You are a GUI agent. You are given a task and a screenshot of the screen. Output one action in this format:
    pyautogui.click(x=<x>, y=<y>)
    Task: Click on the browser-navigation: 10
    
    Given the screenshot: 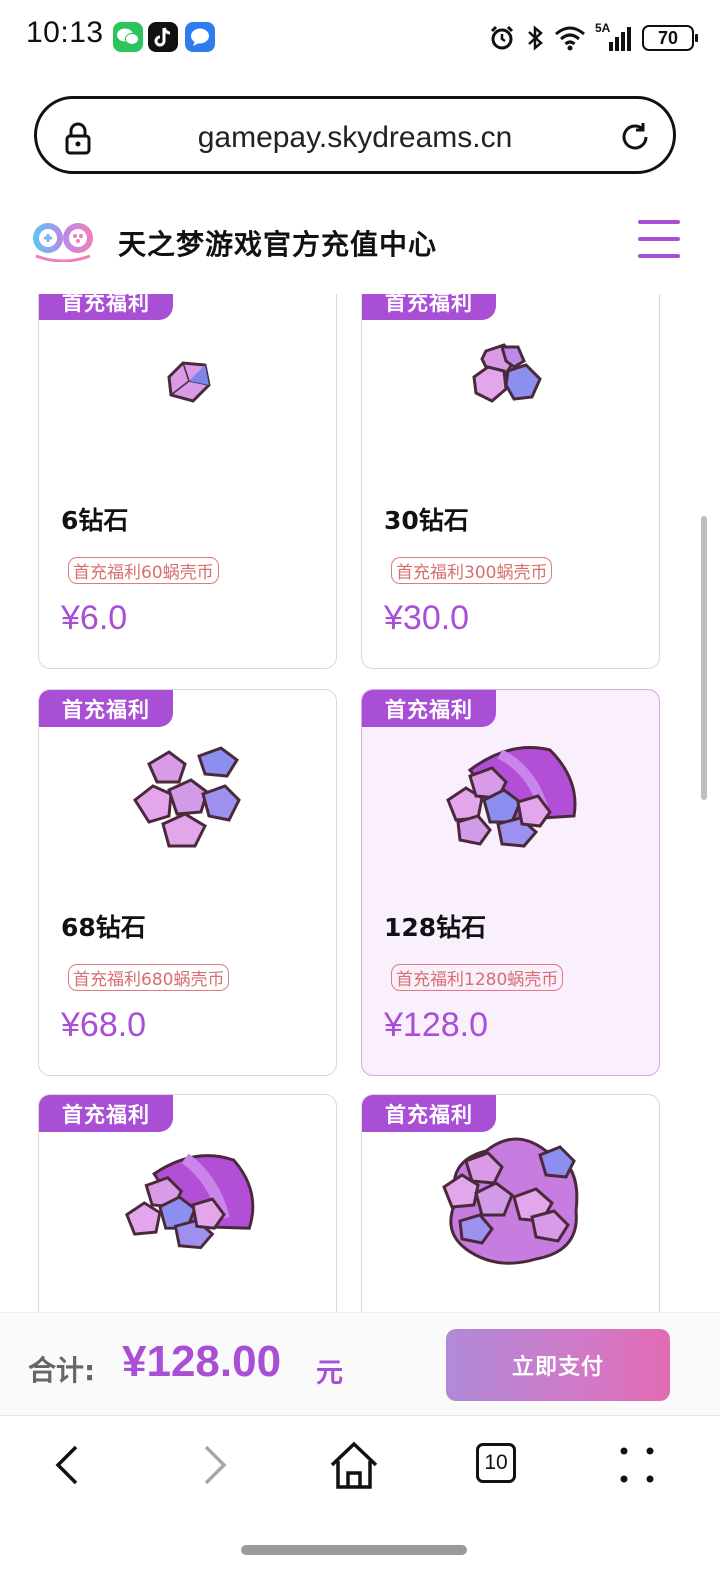 What is the action you would take?
    pyautogui.click(x=360, y=1482)
    